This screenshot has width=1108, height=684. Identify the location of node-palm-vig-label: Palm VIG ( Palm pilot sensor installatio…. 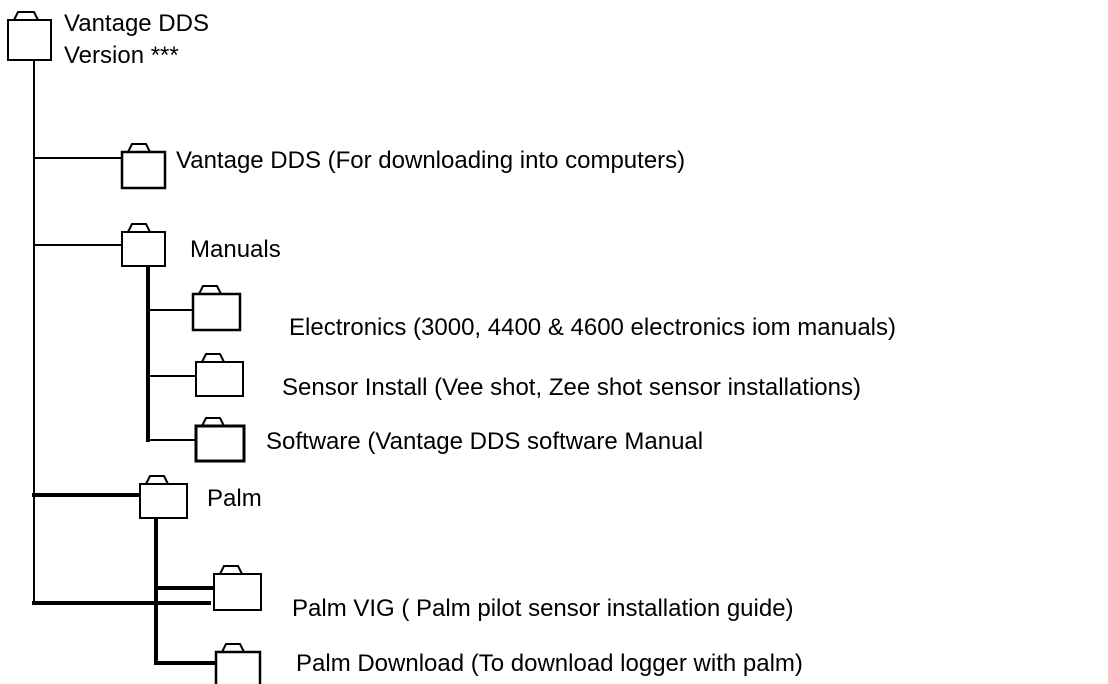
(543, 608).